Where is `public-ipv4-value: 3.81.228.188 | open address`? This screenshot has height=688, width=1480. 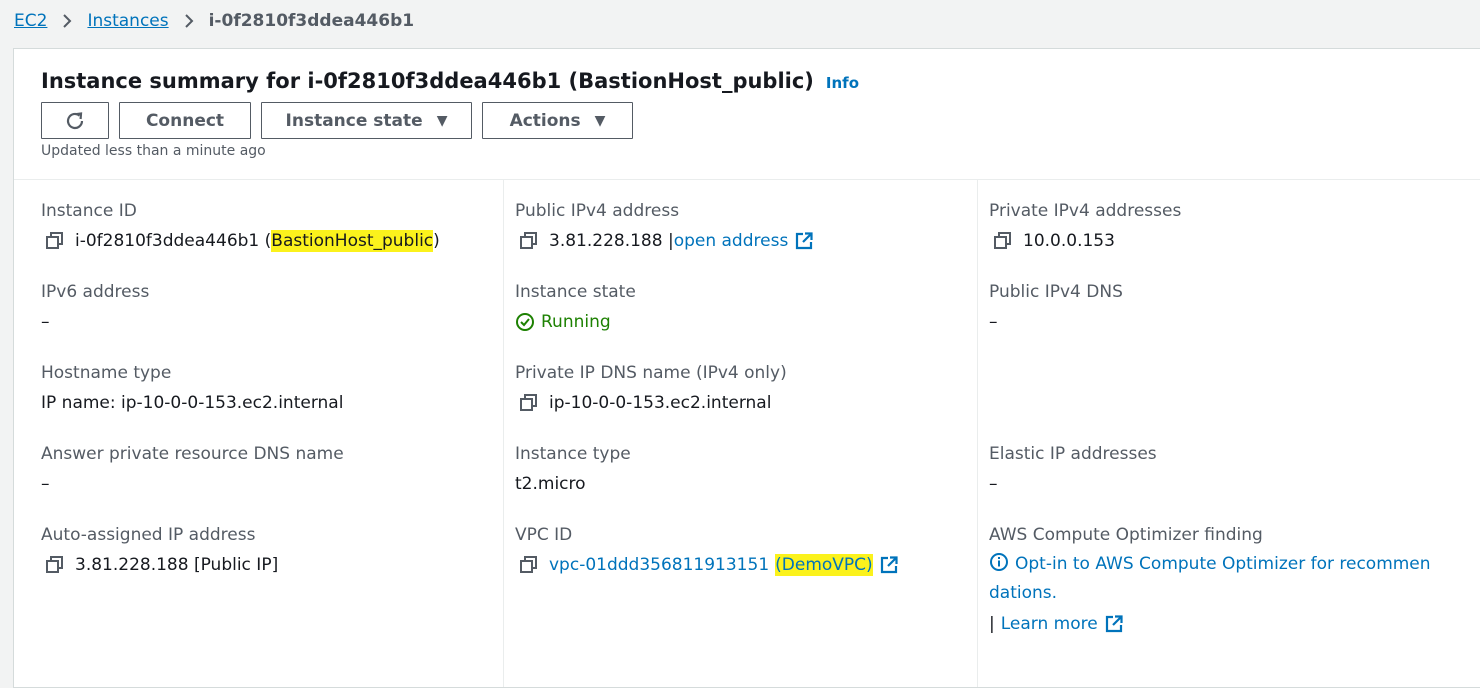 public-ipv4-value: 3.81.228.188 | open address is located at coordinates (664, 241).